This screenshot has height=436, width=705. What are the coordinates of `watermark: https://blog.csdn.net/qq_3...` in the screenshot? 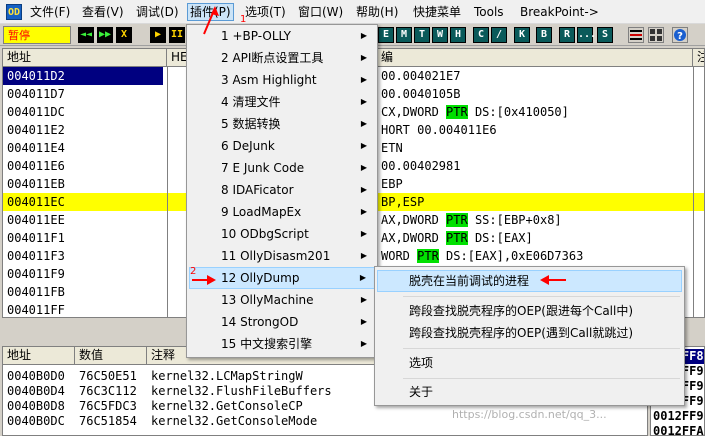 It's located at (529, 414).